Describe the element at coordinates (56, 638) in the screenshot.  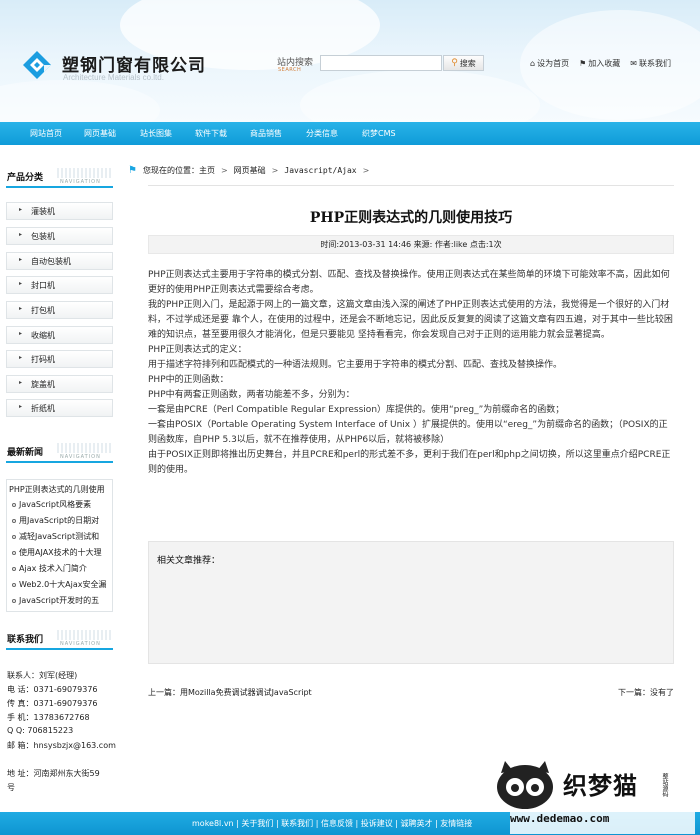
I see `contact-heading: 联系我们 NAVIGATION` at that location.